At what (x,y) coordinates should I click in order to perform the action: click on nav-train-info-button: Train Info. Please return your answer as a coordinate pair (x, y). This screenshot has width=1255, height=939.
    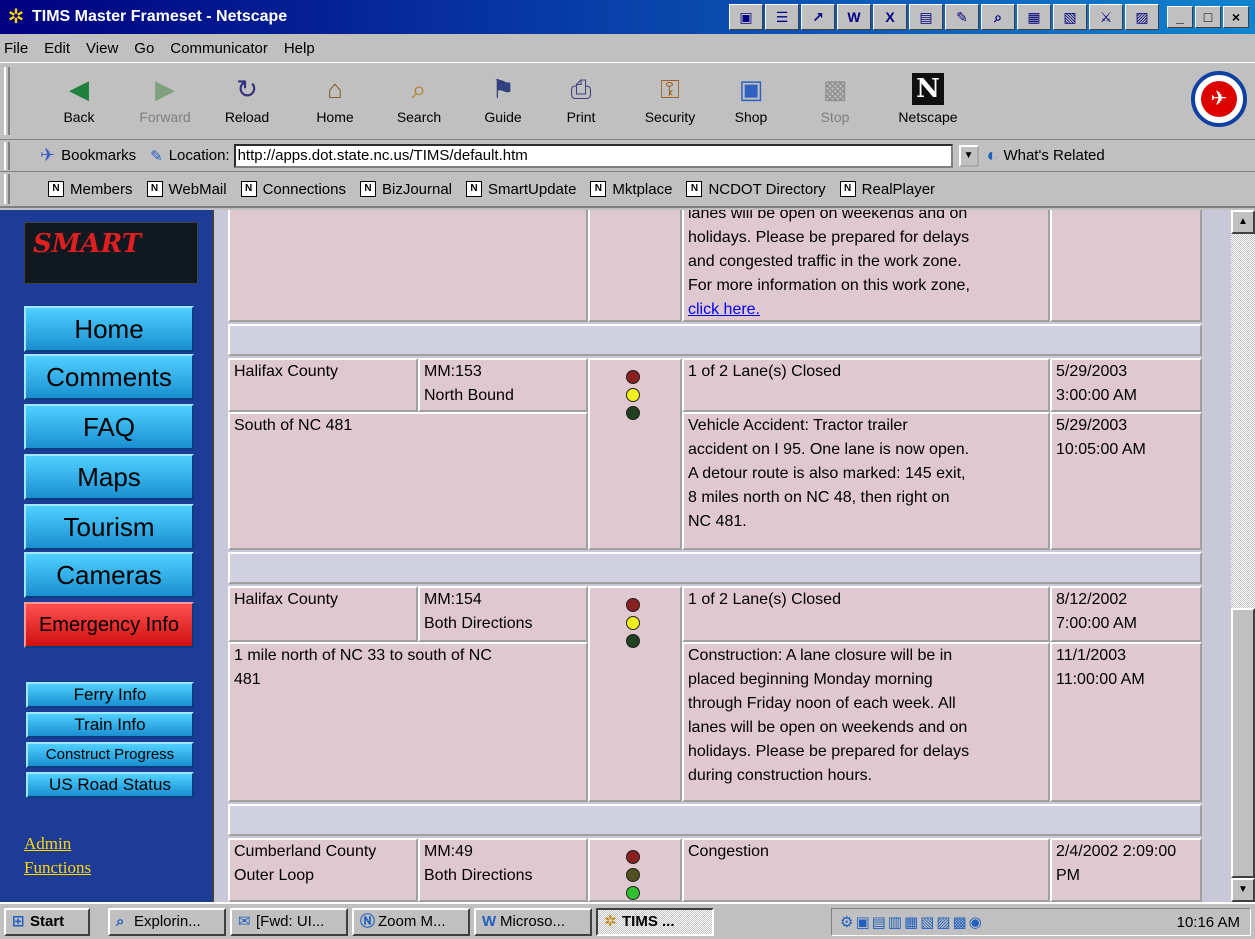
    Looking at the image, I should click on (110, 725).